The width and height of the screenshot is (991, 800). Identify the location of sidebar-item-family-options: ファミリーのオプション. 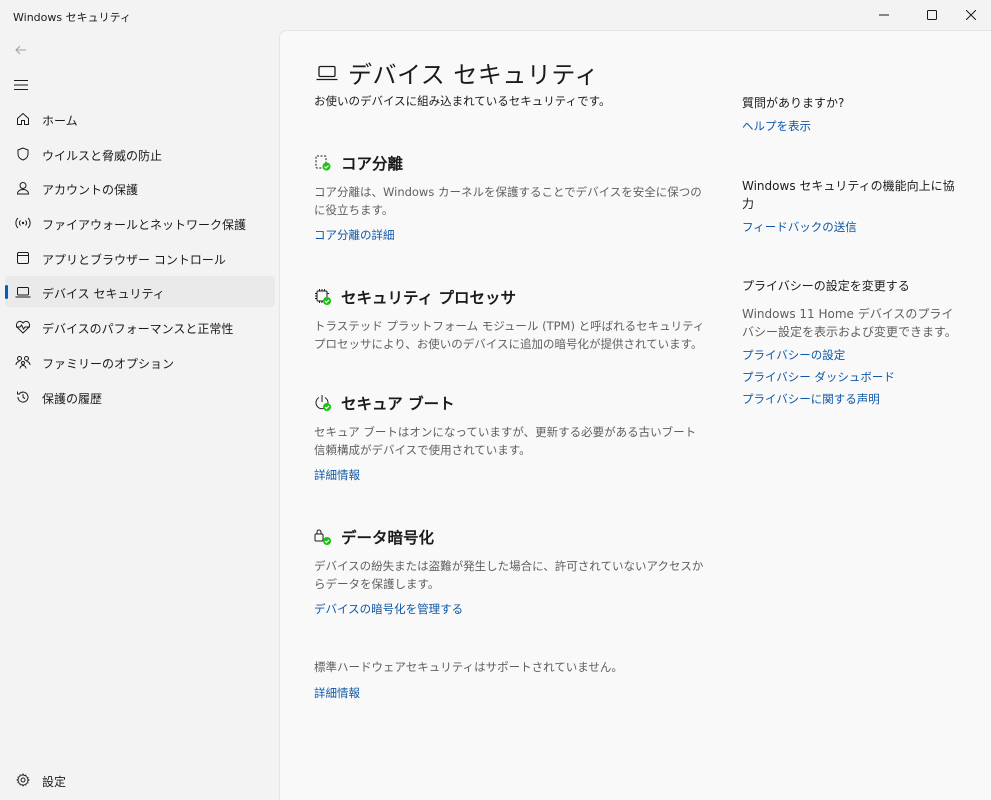
(140, 361).